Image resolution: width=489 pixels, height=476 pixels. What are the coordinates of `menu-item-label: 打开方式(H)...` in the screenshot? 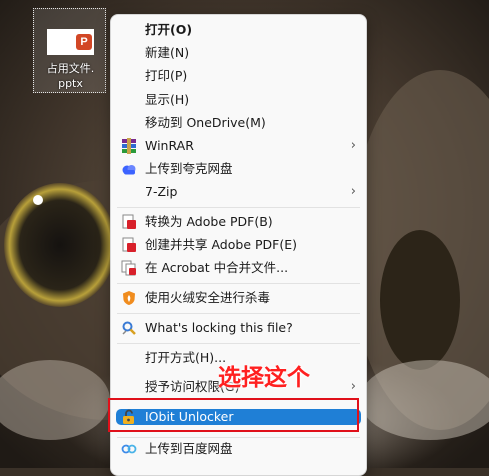 It's located at (186, 357).